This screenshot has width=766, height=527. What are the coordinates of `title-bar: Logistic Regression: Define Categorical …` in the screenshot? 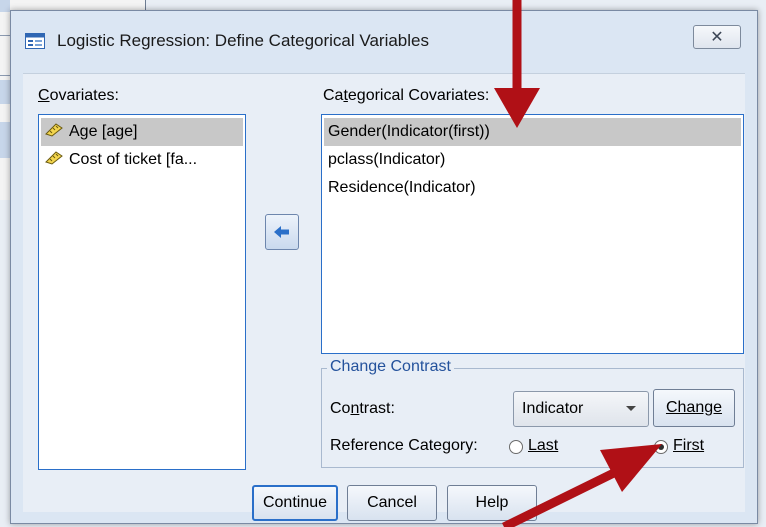 It's located at (384, 41).